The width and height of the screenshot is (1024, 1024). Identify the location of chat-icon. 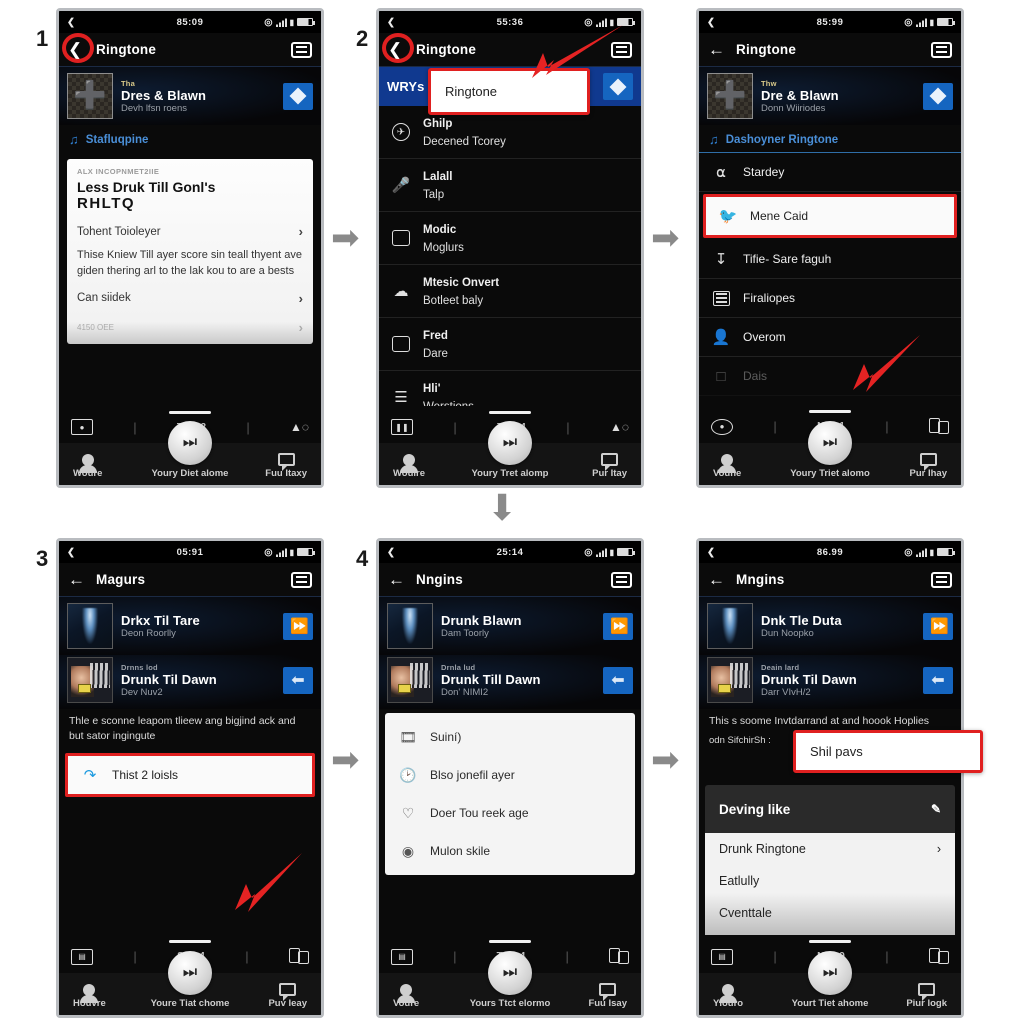
(927, 992).